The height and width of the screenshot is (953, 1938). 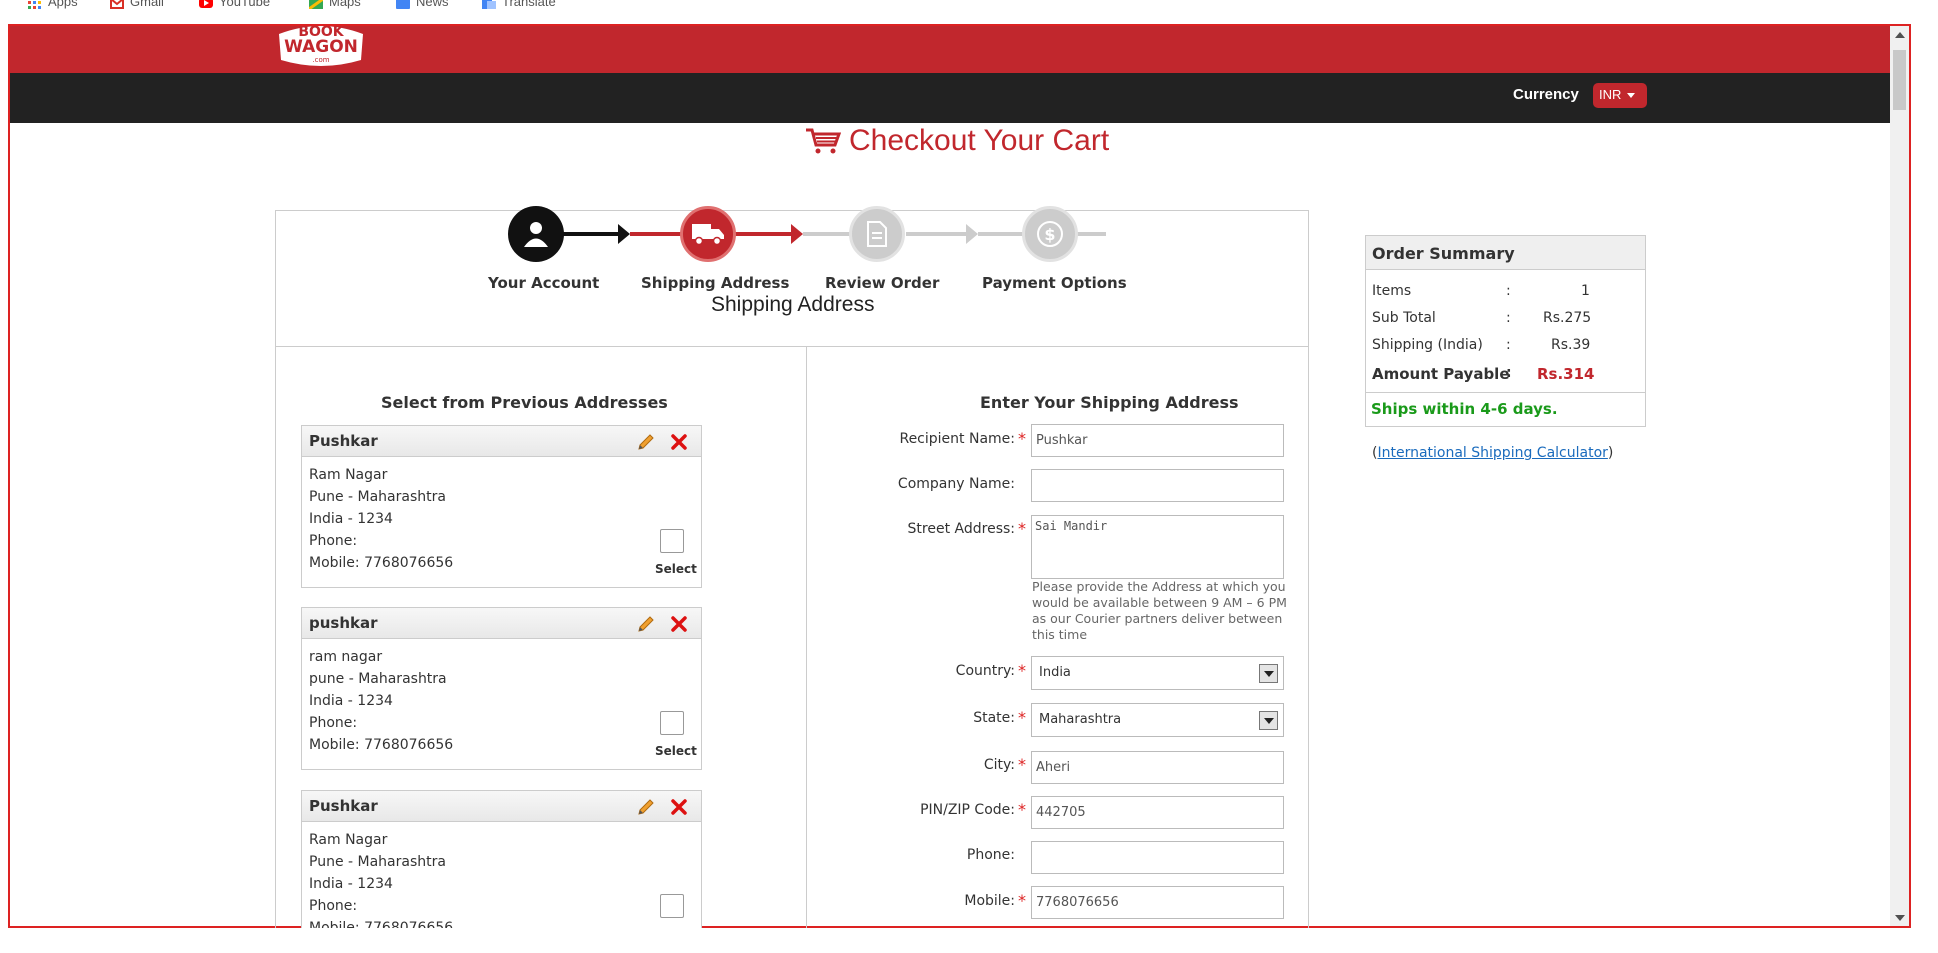 What do you see at coordinates (536, 234) in the screenshot?
I see `step-your-account` at bounding box center [536, 234].